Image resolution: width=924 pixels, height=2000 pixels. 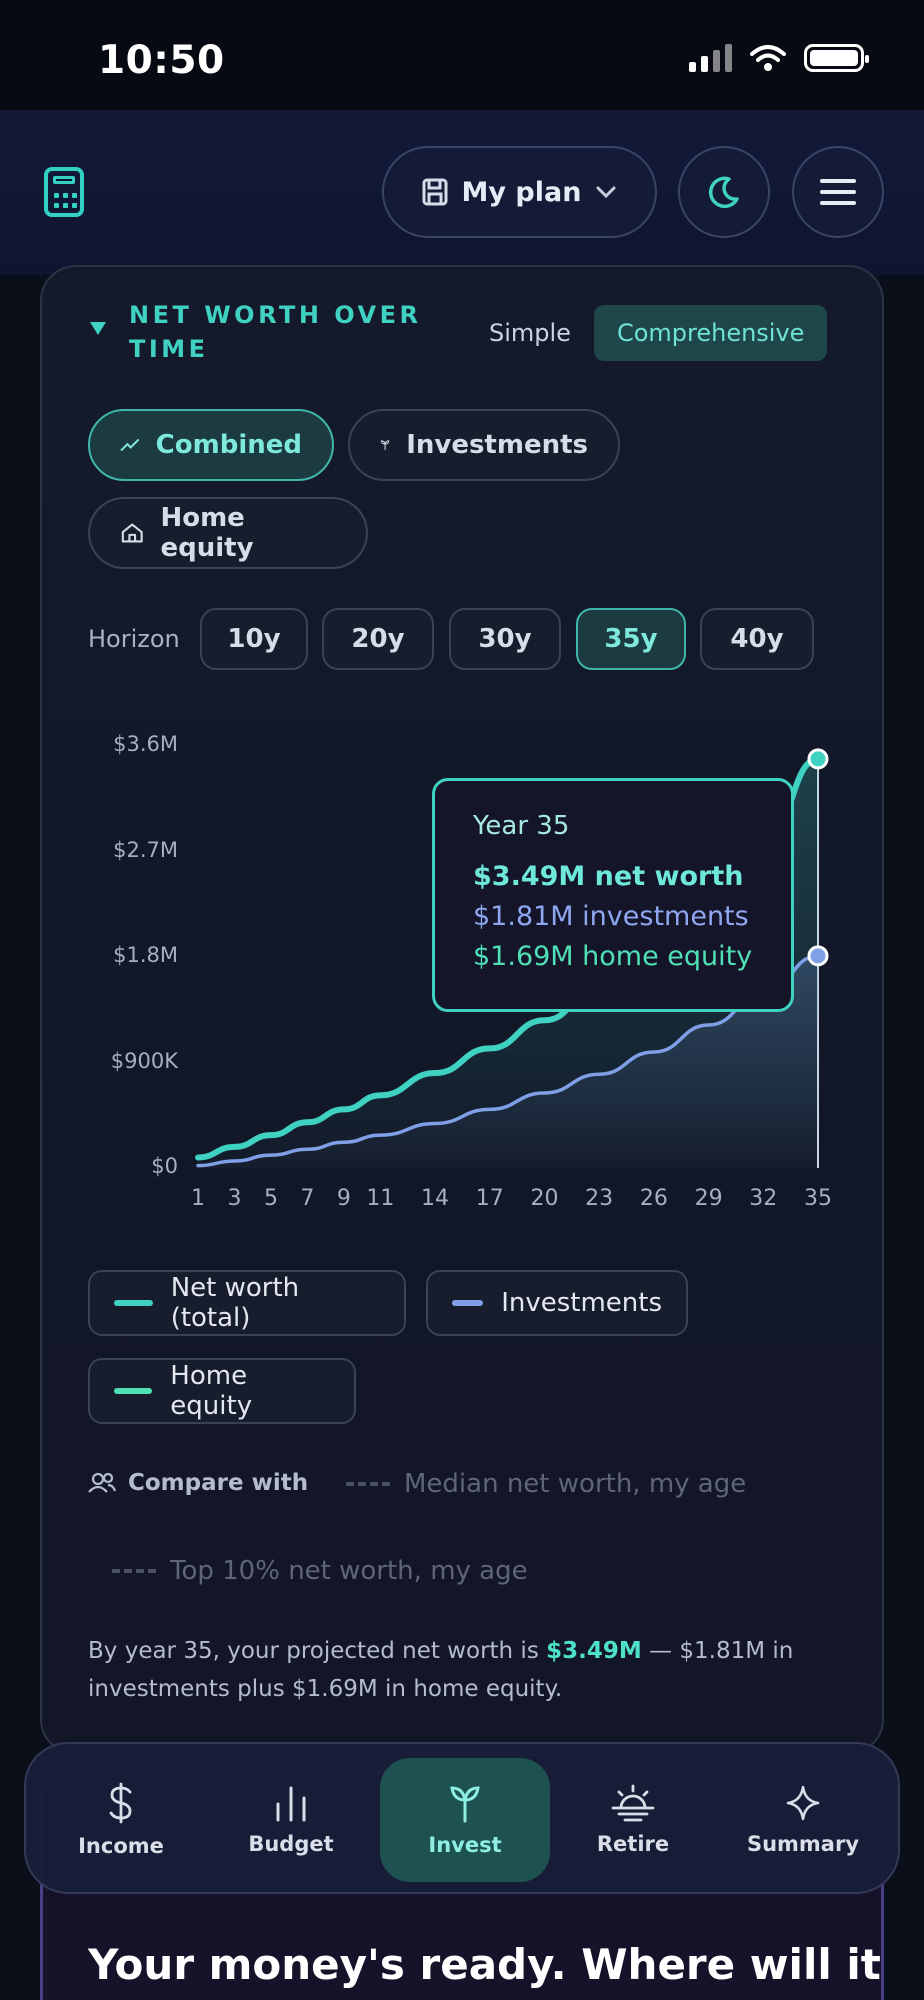 I want to click on sparkle-icon, so click(x=803, y=1803).